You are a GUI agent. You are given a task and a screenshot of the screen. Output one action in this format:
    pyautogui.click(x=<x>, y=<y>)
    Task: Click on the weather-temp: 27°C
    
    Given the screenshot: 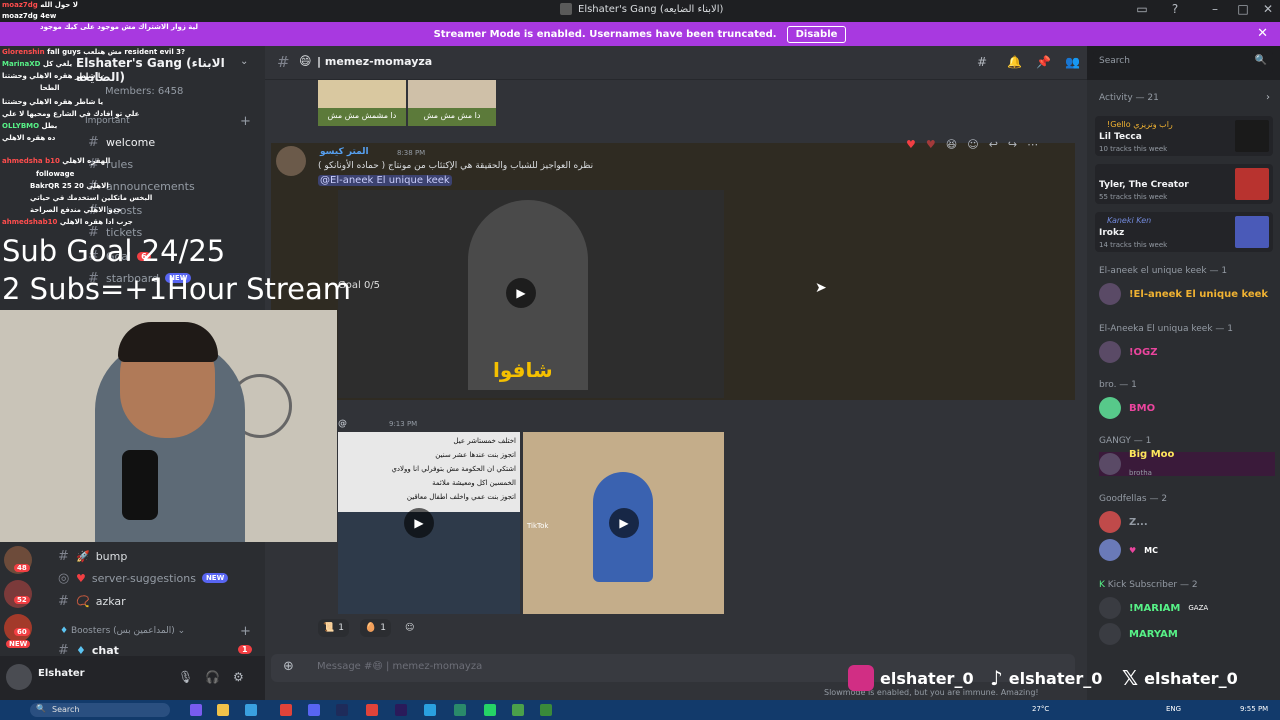 What is the action you would take?
    pyautogui.click(x=1040, y=709)
    